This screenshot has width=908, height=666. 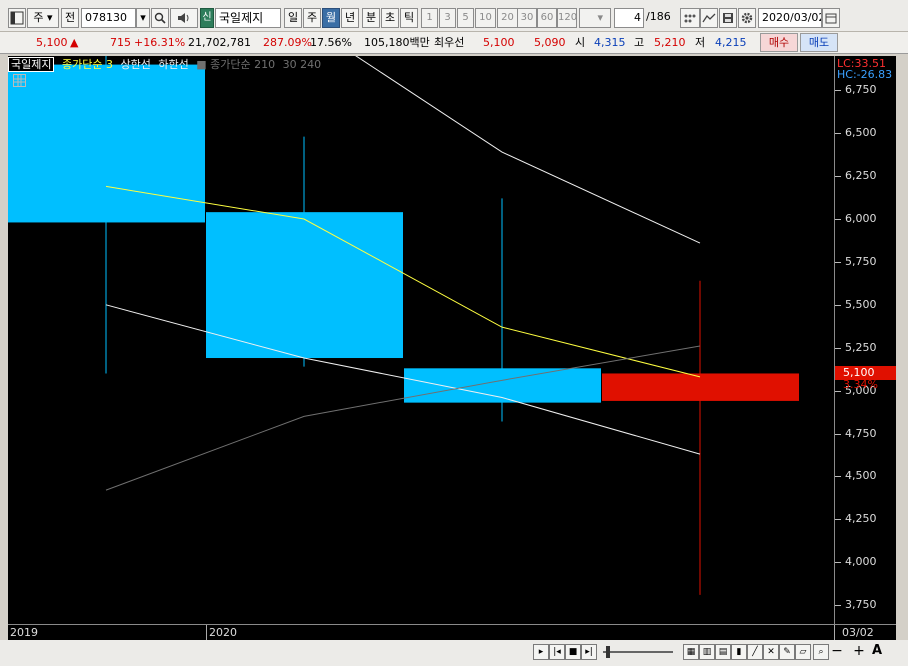 What do you see at coordinates (861, 133) in the screenshot?
I see `price-tick-label: 6,500` at bounding box center [861, 133].